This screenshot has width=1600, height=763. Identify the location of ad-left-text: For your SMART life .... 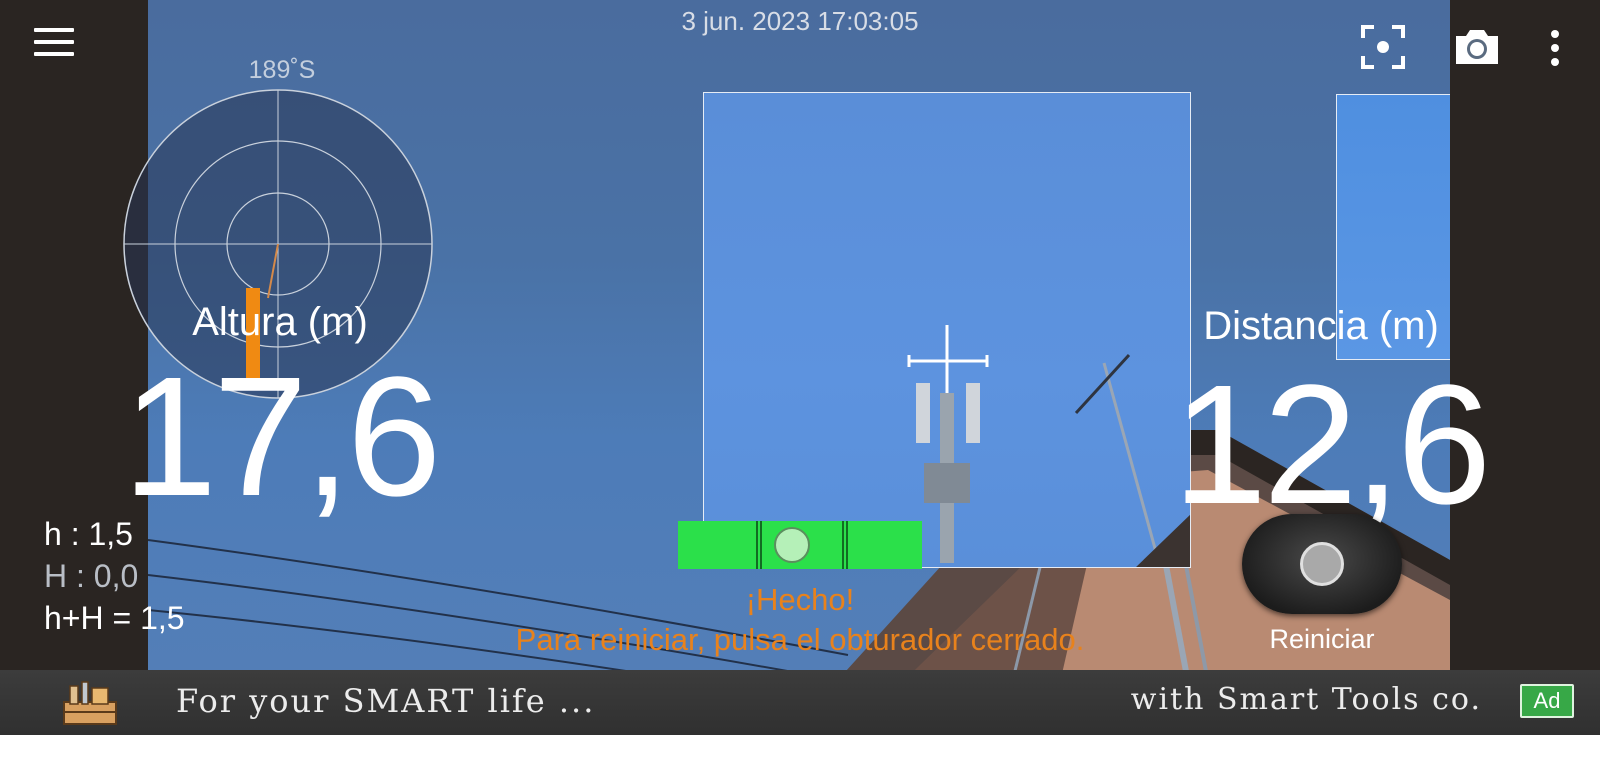
(386, 701).